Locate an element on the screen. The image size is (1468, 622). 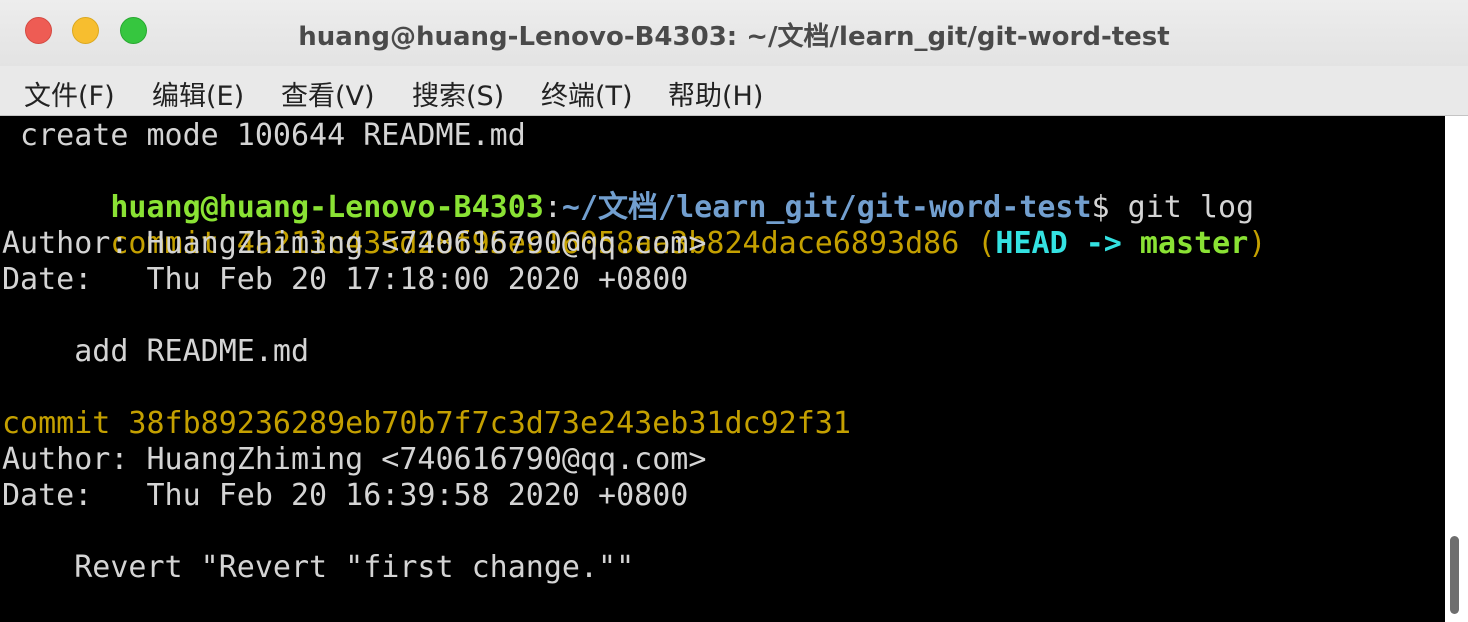
commit-author-2: Author: HuangZhiming <740616790@qq.com> is located at coordinates (354, 459).